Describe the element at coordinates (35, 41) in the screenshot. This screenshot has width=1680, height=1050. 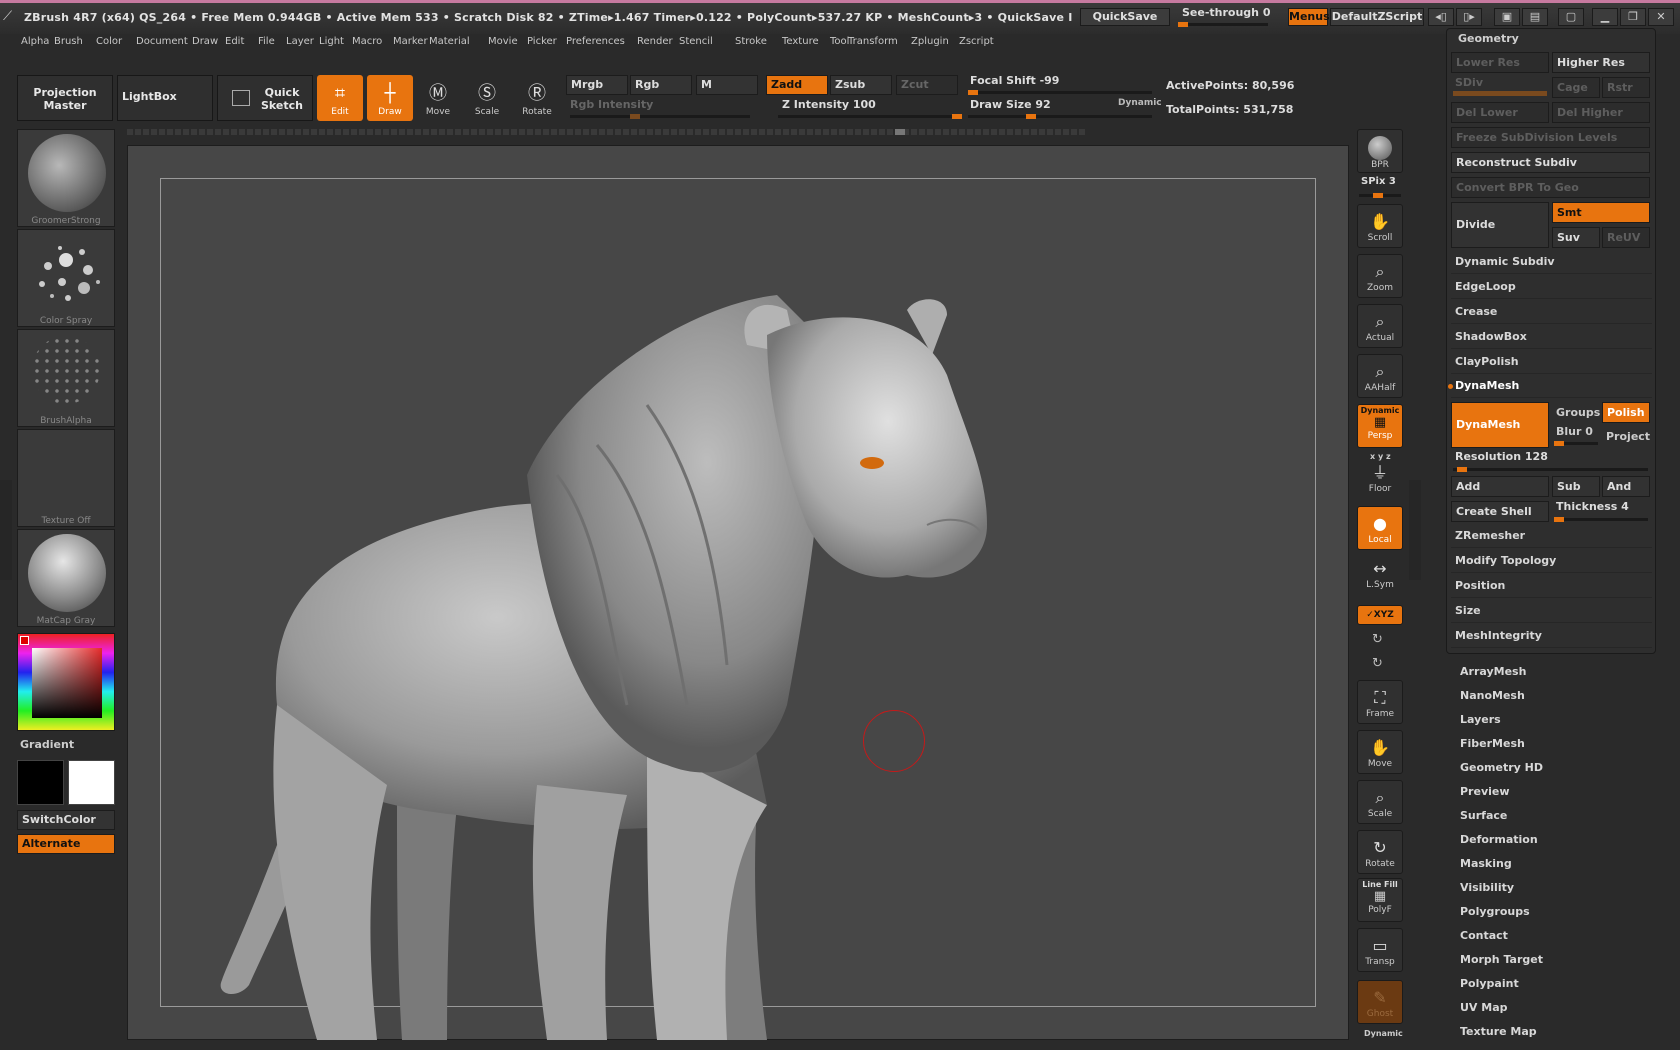
I see `menu-alpha: Alpha` at that location.